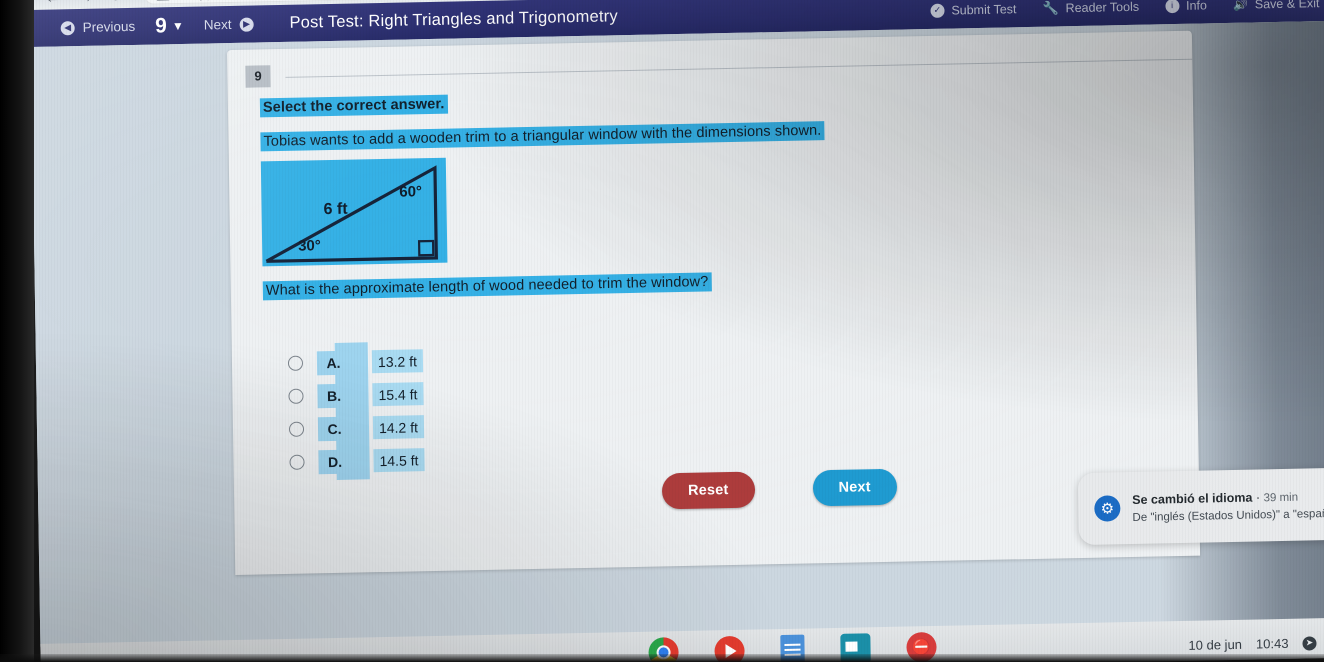 The height and width of the screenshot is (662, 1324). I want to click on question-instruction-line: Select the correct answer., so click(714, 99).